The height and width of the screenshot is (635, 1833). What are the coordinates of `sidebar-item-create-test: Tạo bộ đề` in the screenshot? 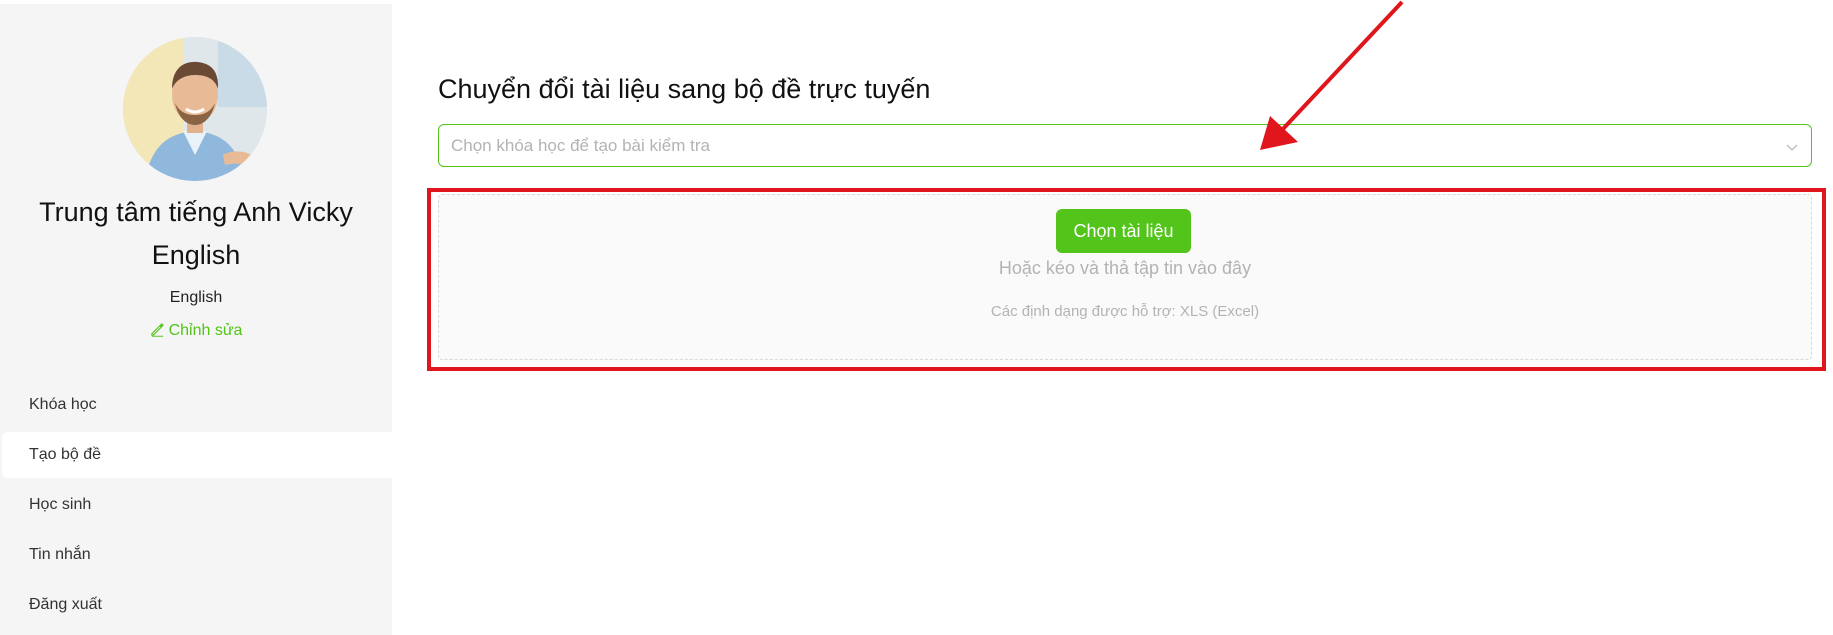 It's located at (197, 455).